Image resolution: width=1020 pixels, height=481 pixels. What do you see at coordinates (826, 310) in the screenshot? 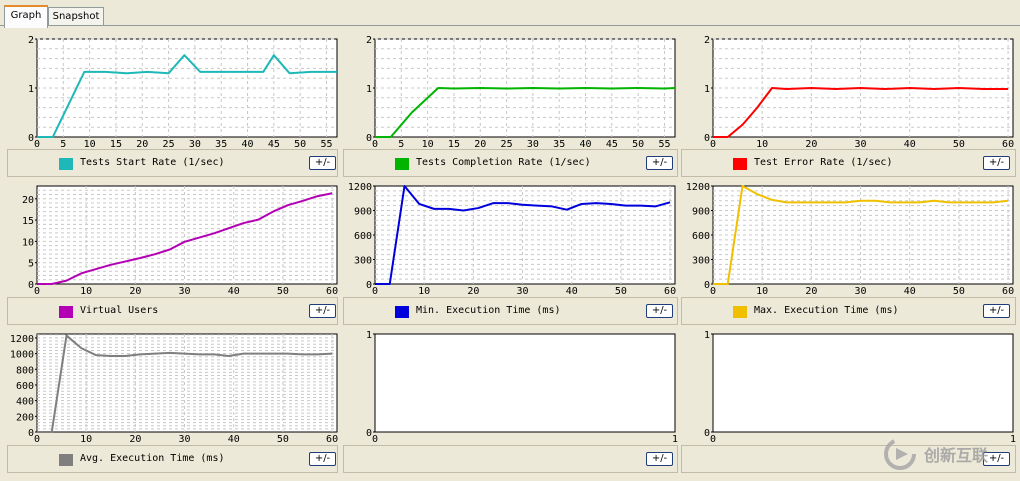
I see `legend-label: Max. Execution Time (ms)` at bounding box center [826, 310].